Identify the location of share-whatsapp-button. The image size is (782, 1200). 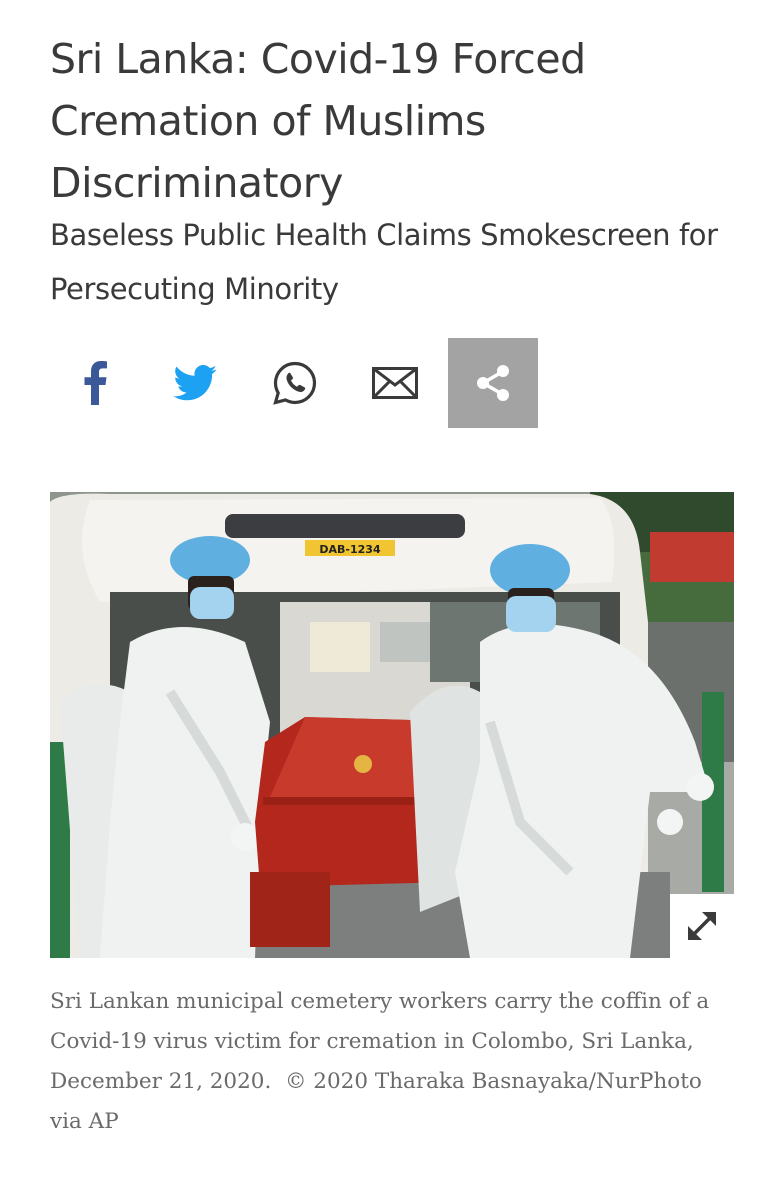
(295, 383).